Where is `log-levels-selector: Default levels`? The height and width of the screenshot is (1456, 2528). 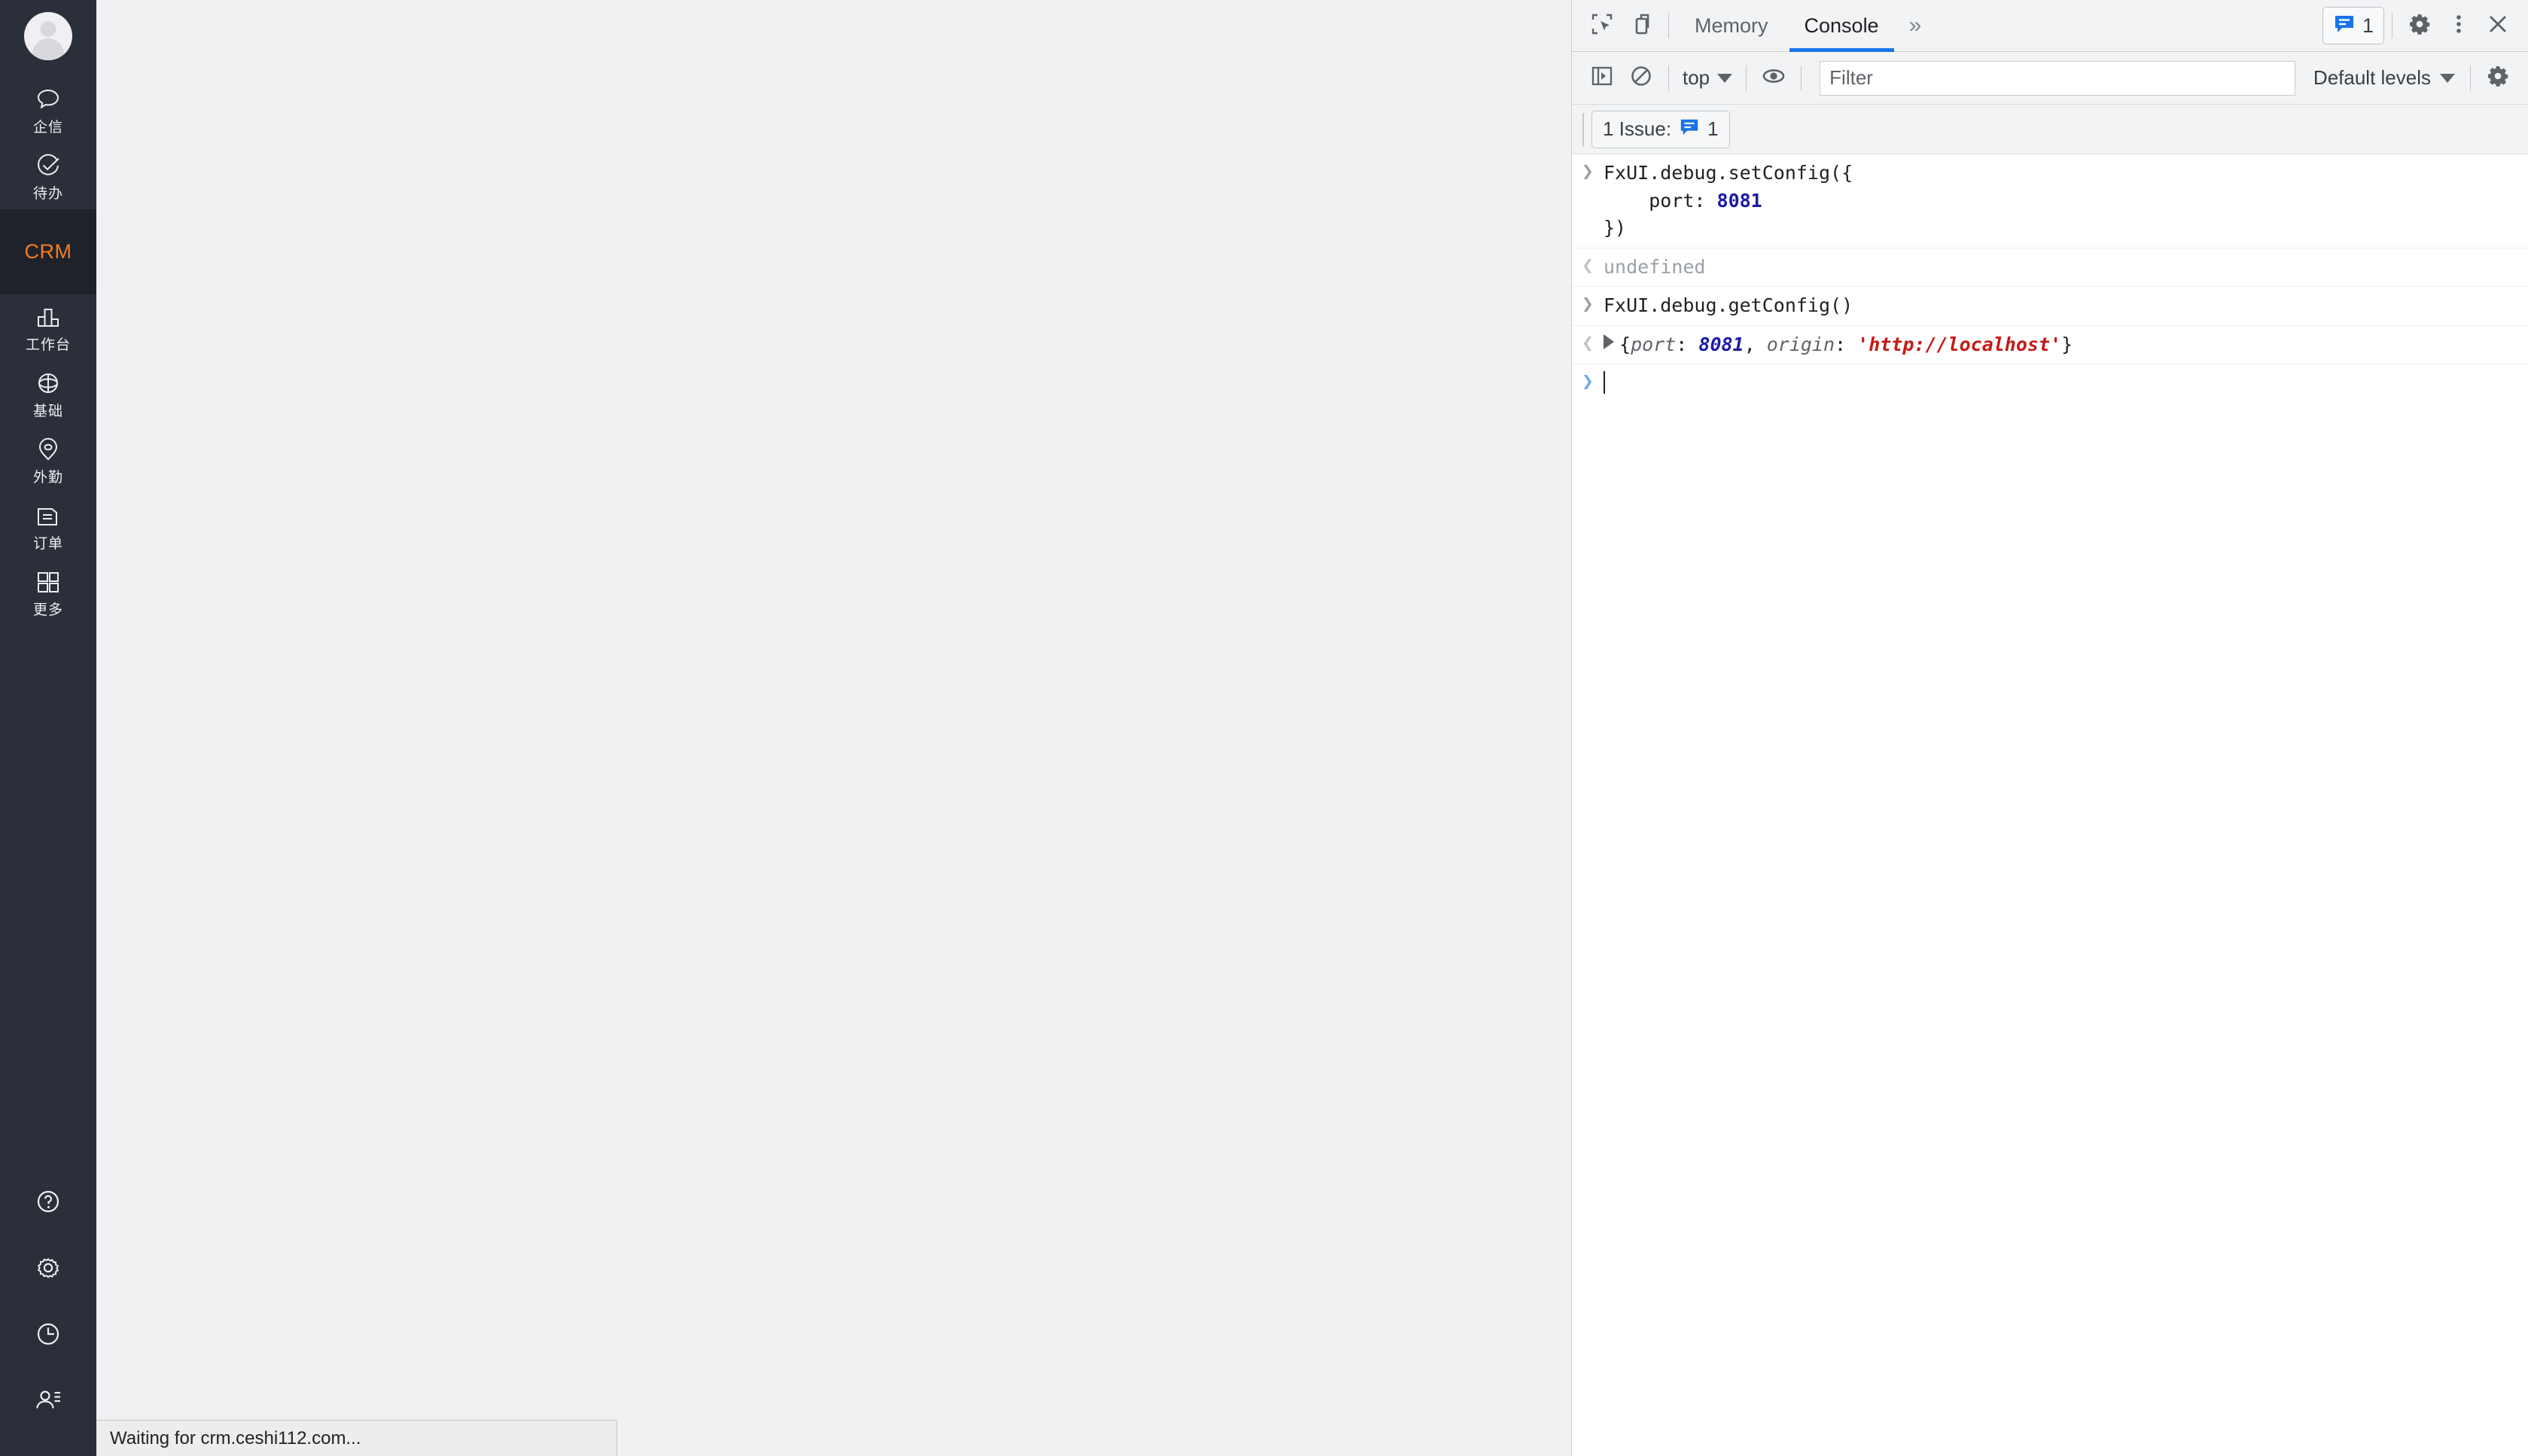 log-levels-selector: Default levels is located at coordinates (2384, 78).